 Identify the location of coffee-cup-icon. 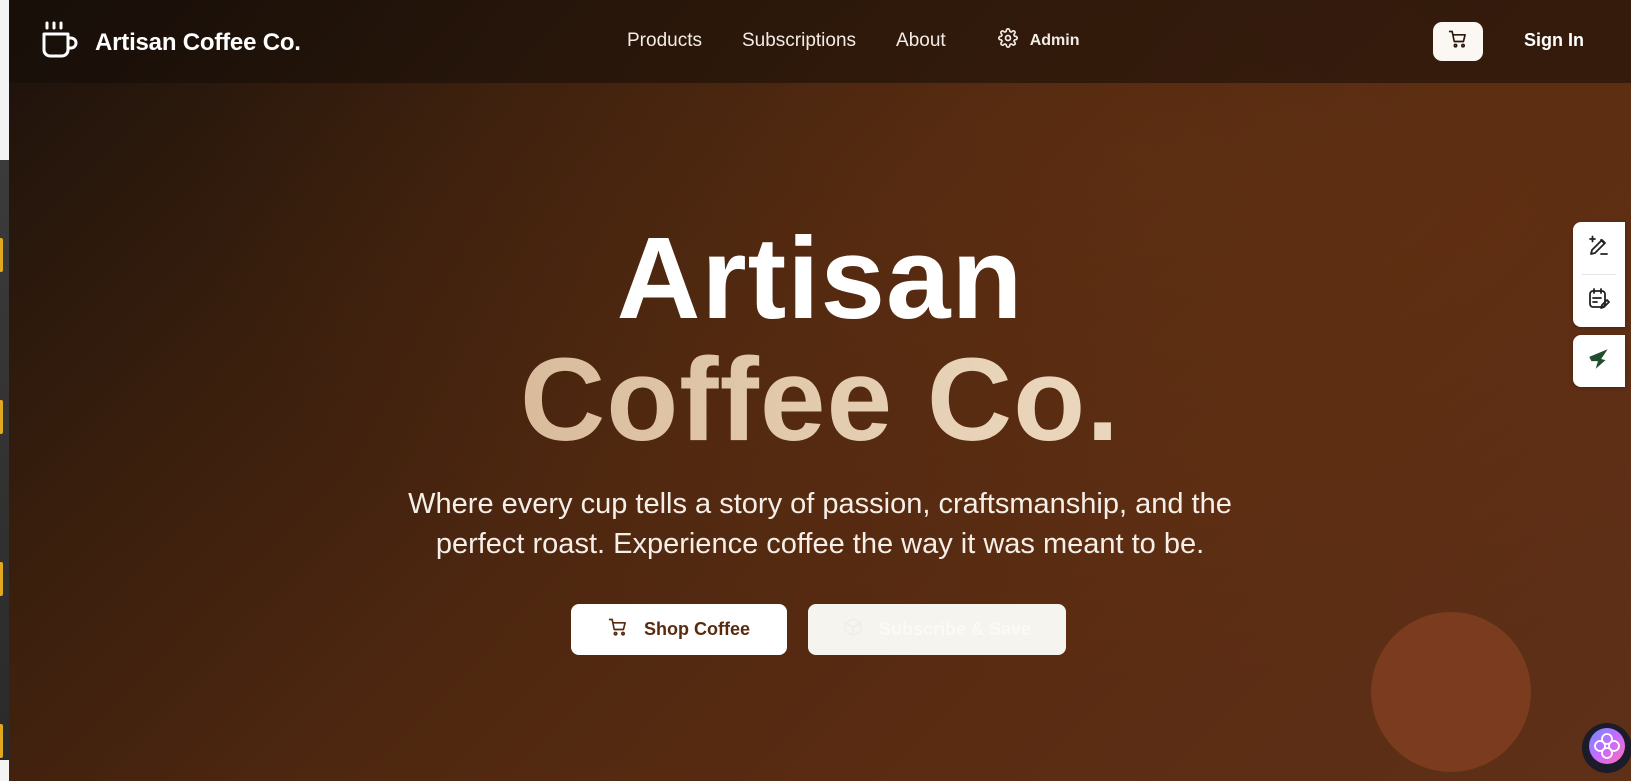
(60, 42).